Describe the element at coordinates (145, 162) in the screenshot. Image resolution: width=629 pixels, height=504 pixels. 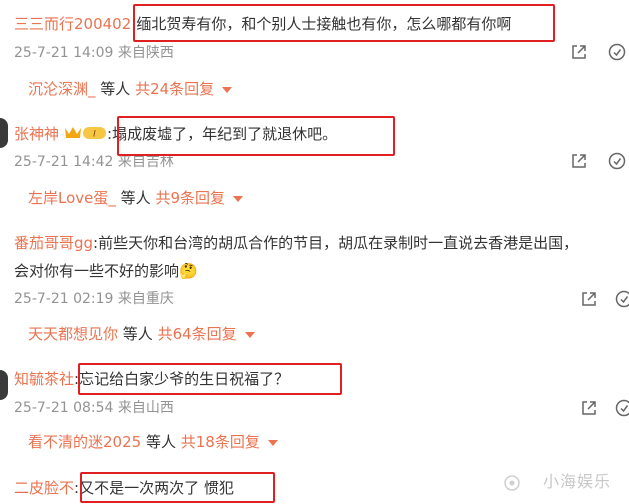
I see `comment-location: 来自吉林` at that location.